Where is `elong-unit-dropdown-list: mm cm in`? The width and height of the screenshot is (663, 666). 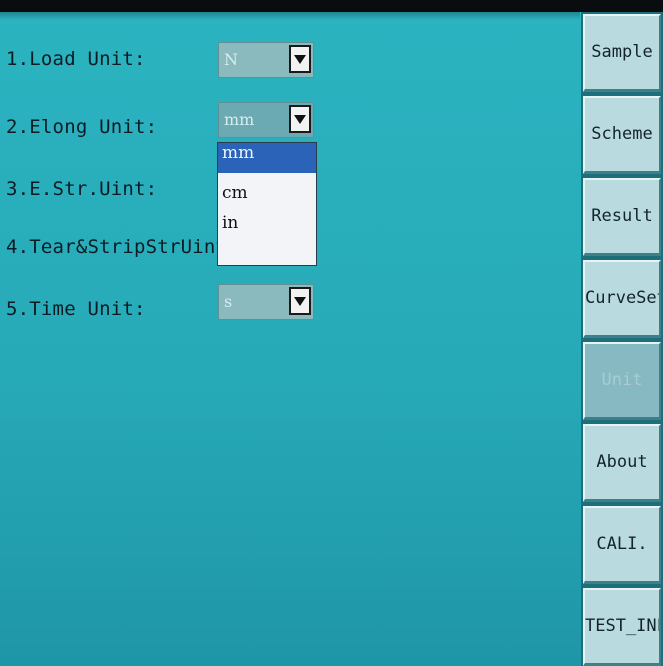 elong-unit-dropdown-list: mm cm in is located at coordinates (267, 204).